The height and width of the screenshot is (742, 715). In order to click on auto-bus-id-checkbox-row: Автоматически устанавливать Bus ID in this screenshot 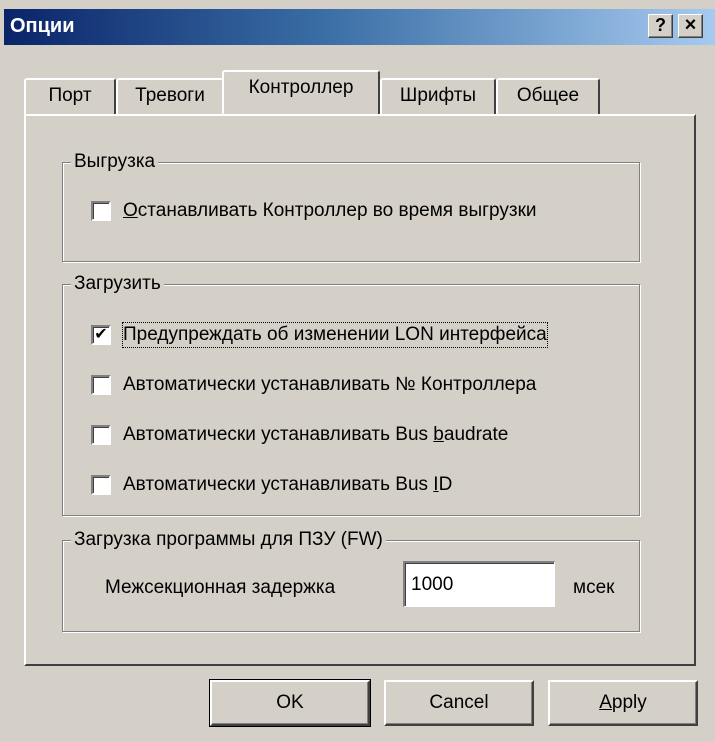, I will do `click(361, 486)`.